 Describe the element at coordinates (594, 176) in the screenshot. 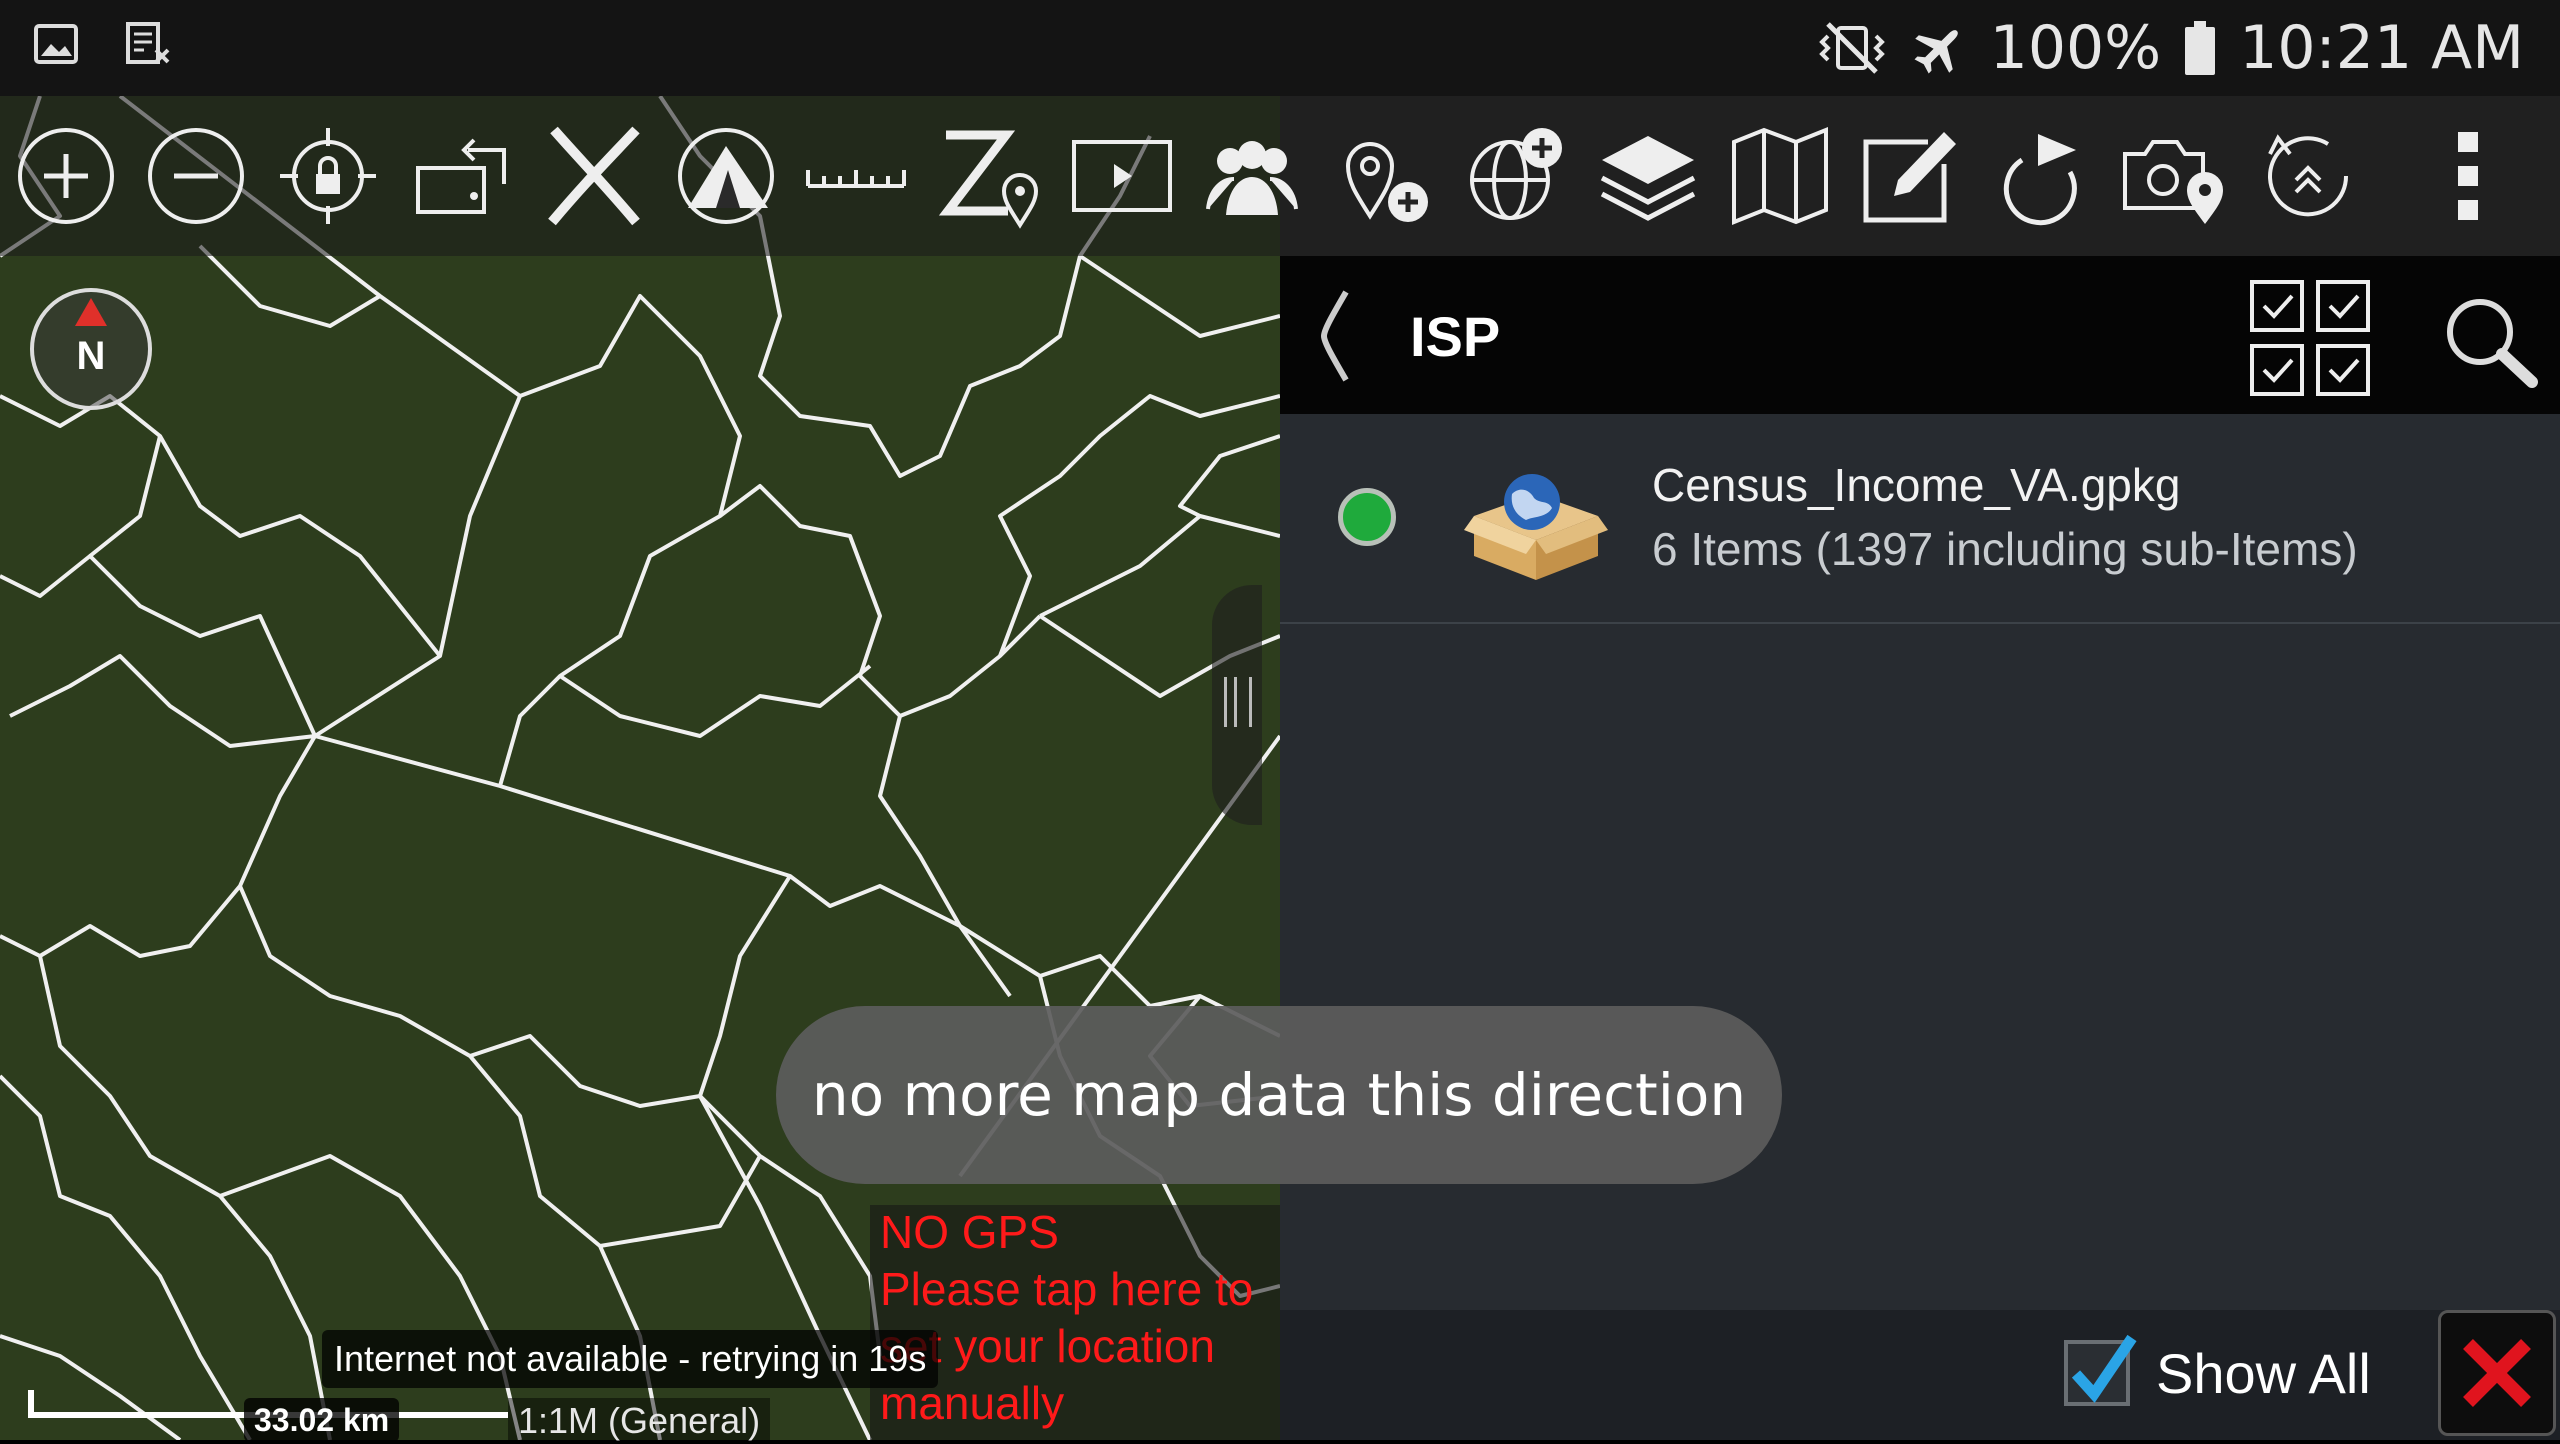

I see `cancel-icon` at that location.